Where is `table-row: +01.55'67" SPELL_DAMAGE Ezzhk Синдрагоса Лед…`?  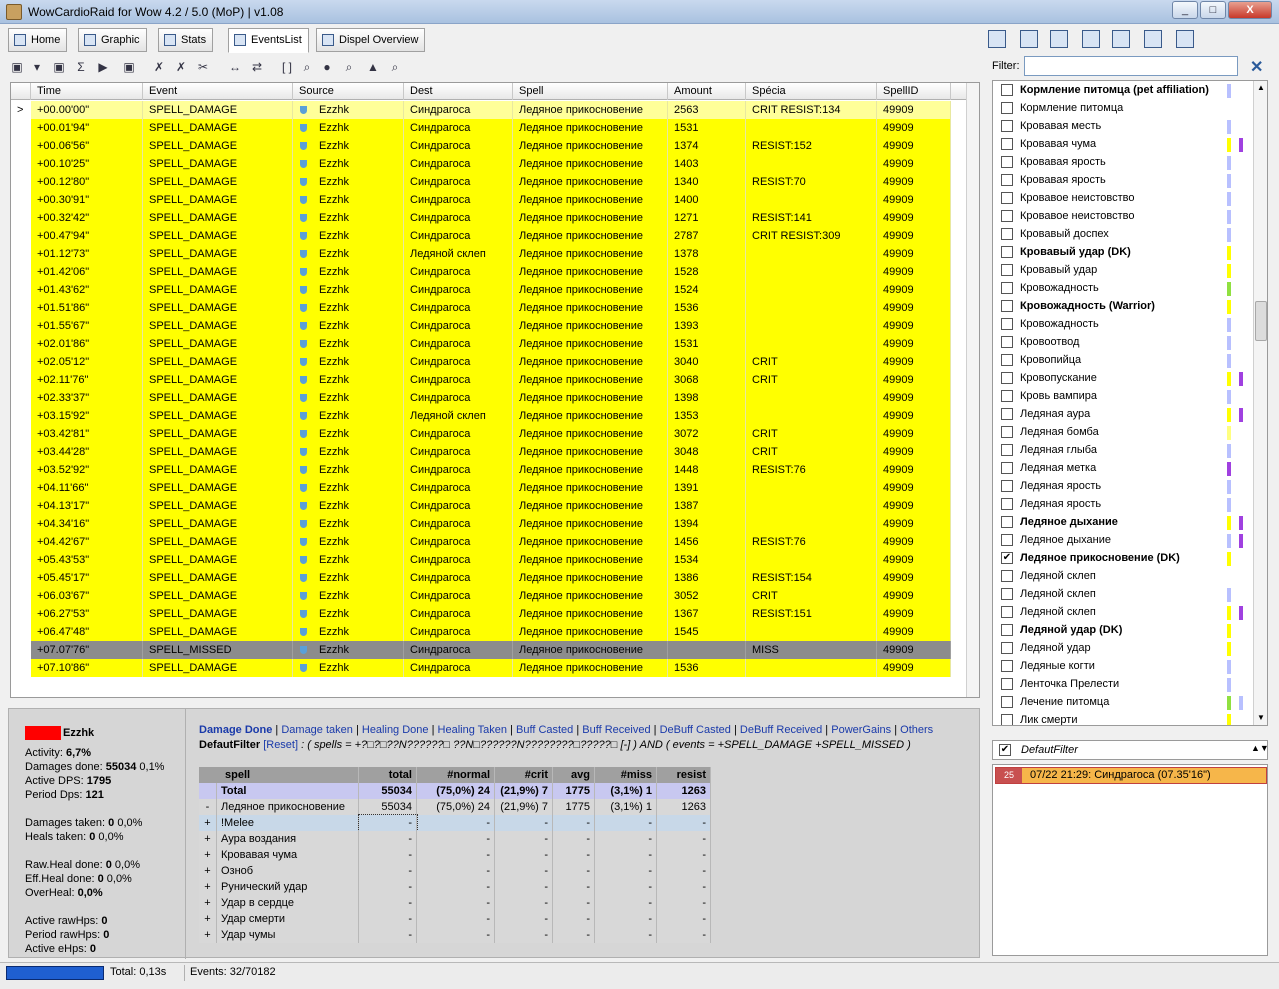
table-row: +01.55'67" SPELL_DAMAGE Ezzhk Синдрагоса Лед… is located at coordinates (495, 326).